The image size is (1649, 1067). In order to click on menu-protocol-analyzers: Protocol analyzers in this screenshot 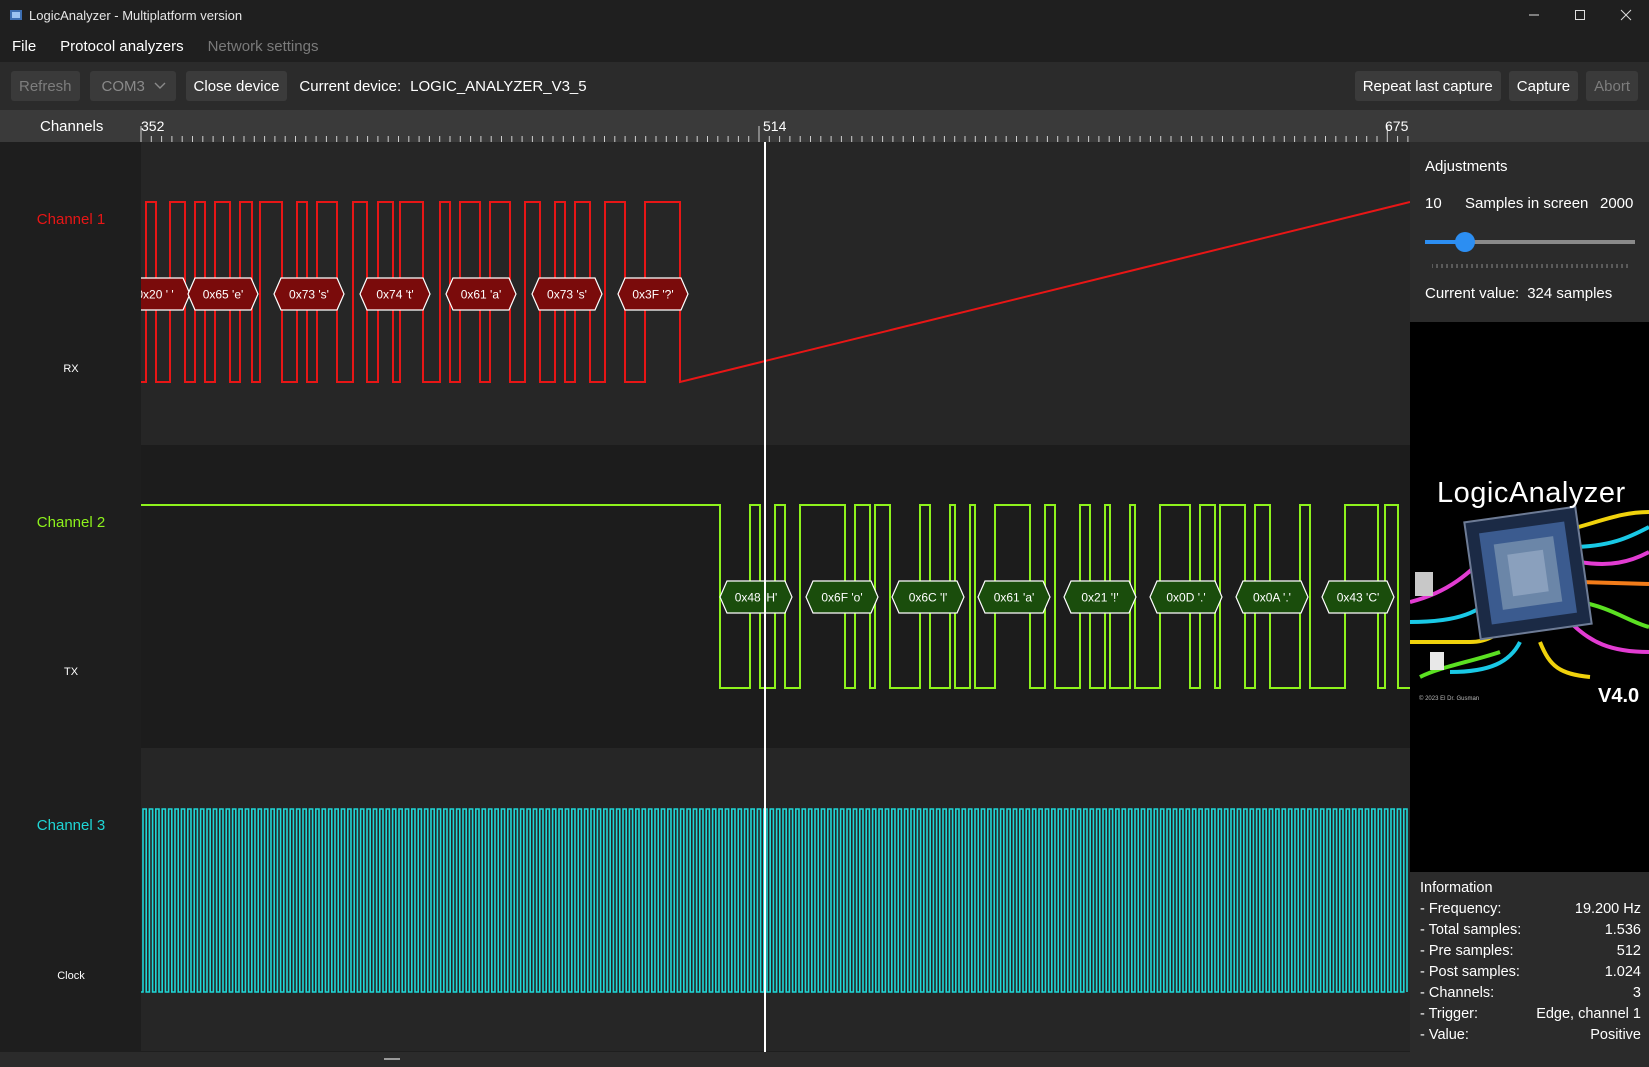, I will do `click(121, 46)`.